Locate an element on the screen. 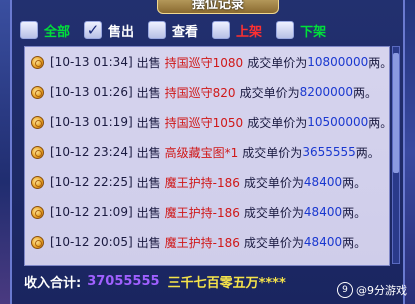 The image size is (415, 304). list-scrollbar is located at coordinates (396, 155).